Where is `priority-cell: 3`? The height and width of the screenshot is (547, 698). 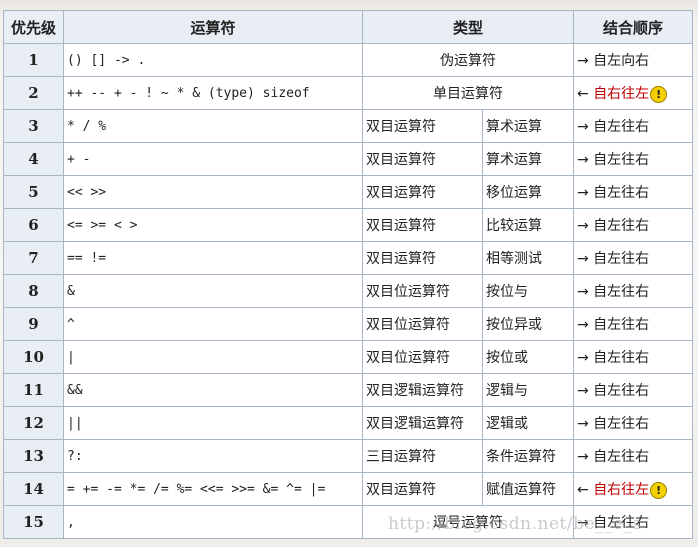 priority-cell: 3 is located at coordinates (33, 126).